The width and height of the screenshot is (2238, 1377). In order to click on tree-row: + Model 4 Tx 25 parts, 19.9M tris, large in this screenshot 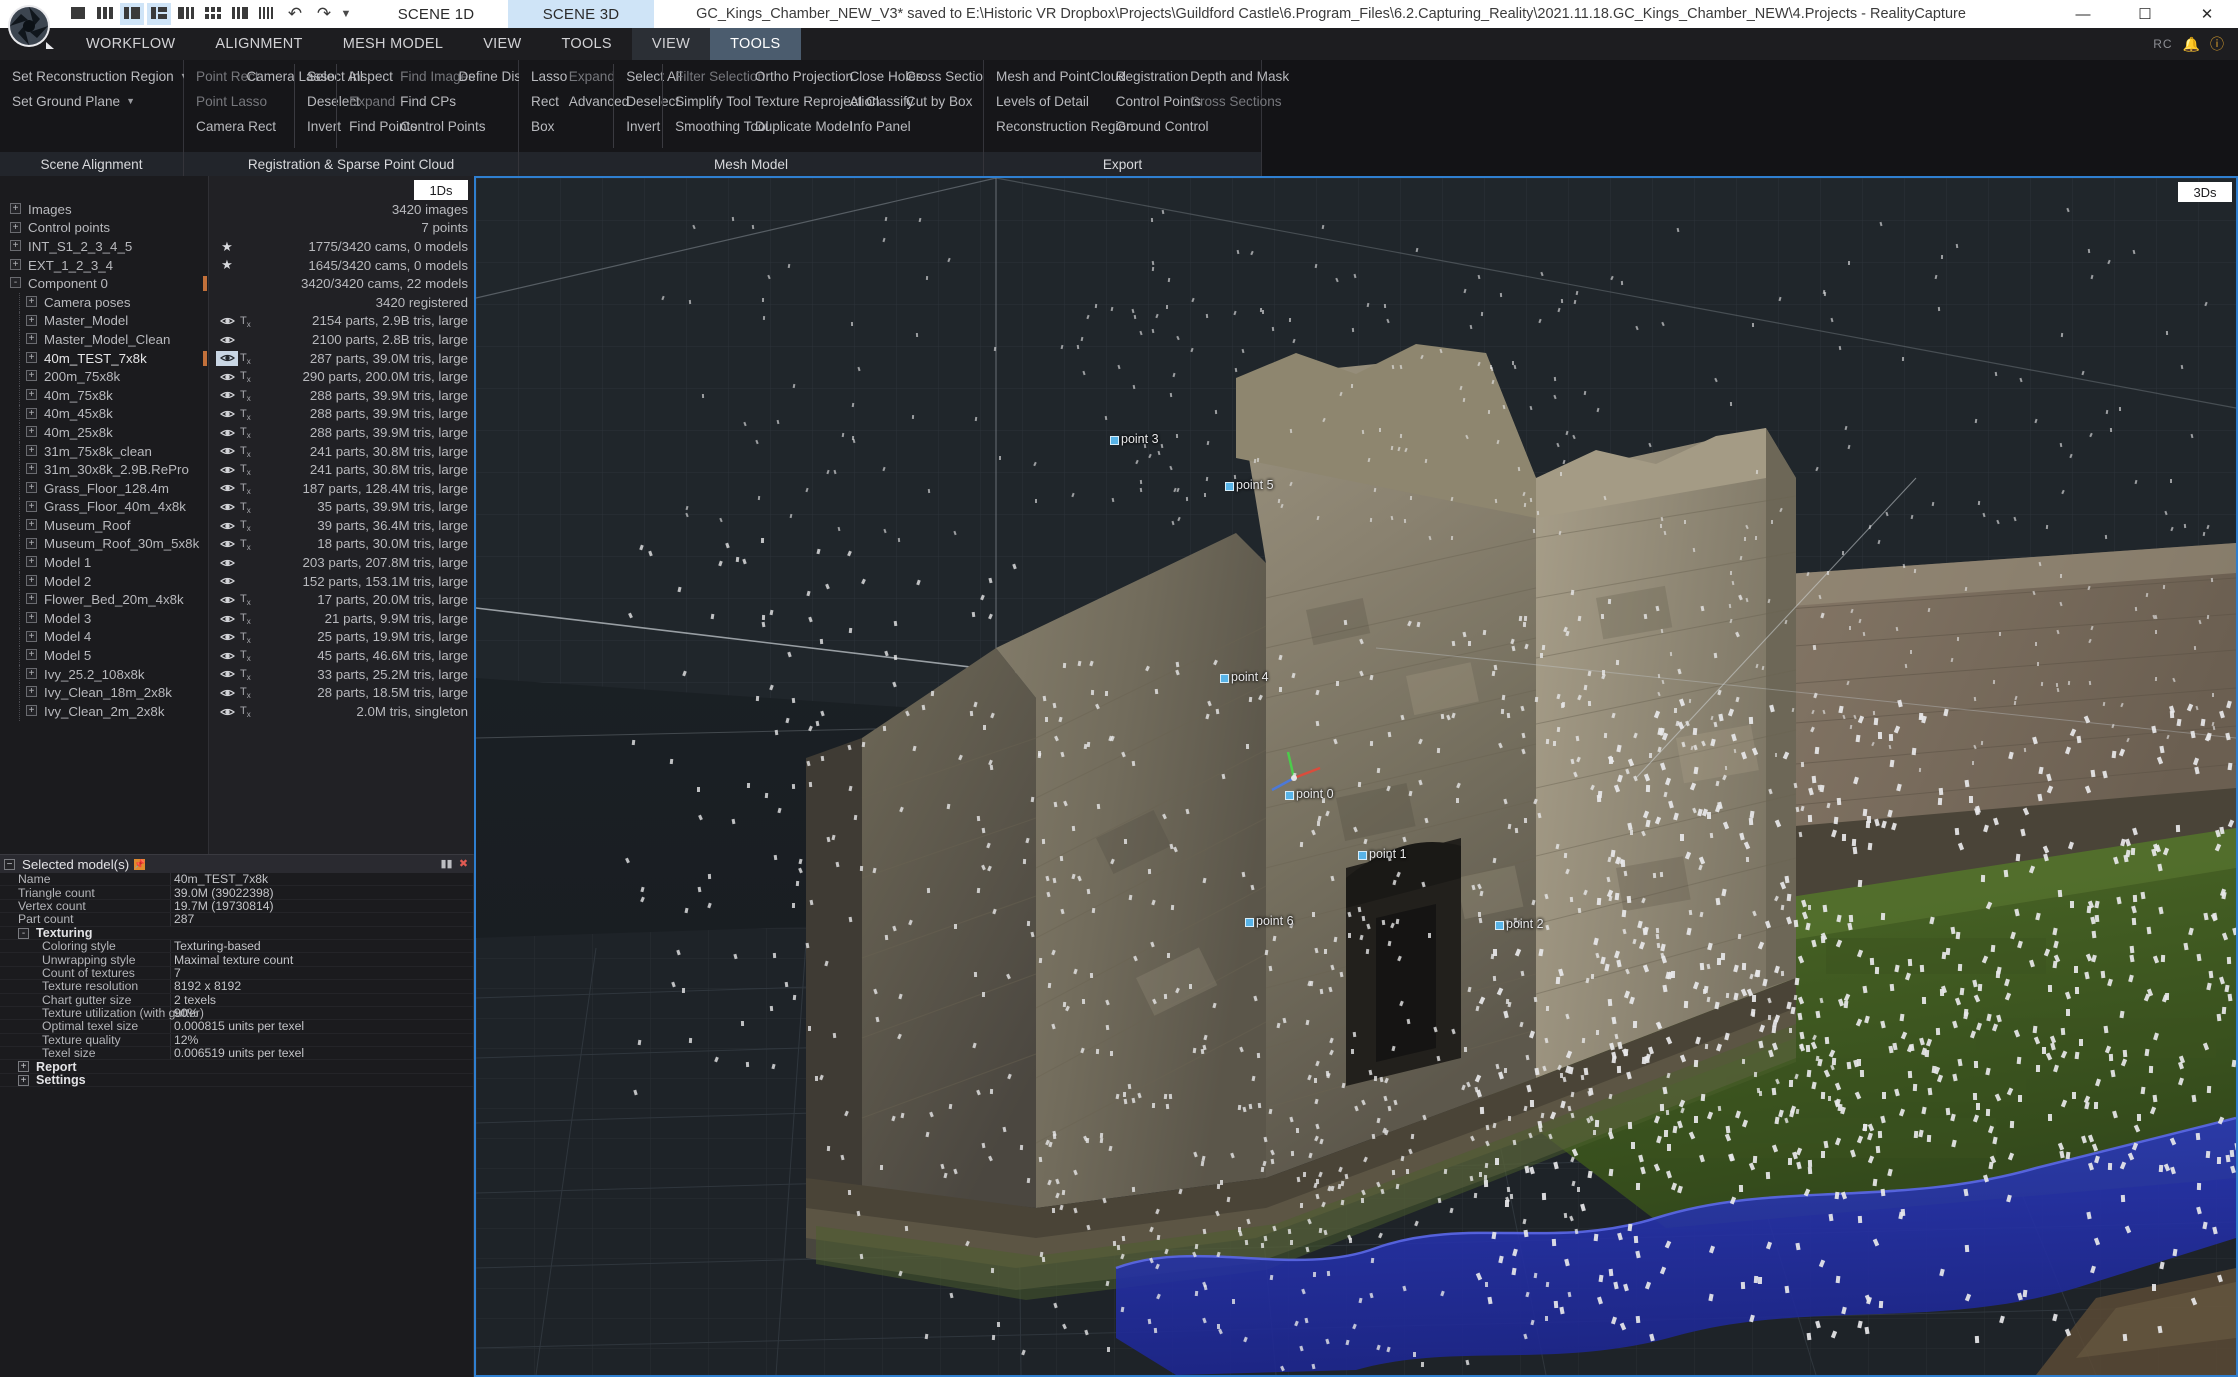, I will do `click(237, 637)`.